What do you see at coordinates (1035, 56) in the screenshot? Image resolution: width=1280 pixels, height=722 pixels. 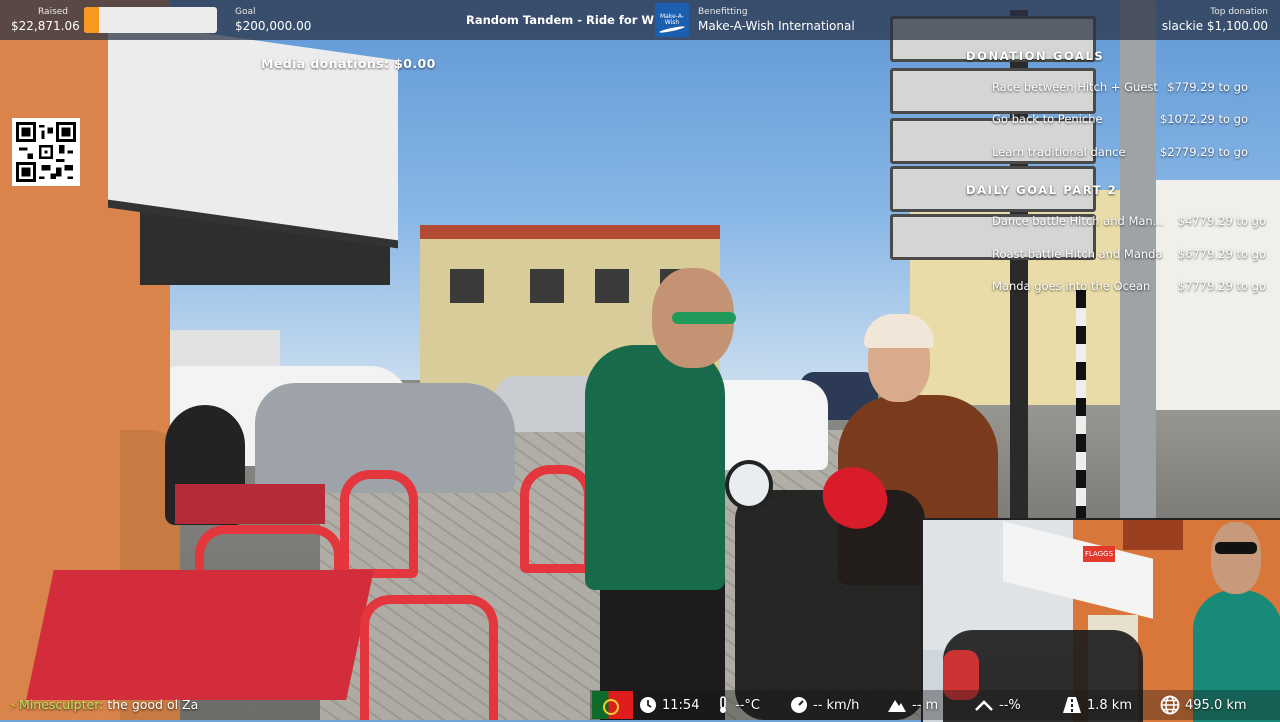 I see `donation-goals-header: DONATION GOALS` at bounding box center [1035, 56].